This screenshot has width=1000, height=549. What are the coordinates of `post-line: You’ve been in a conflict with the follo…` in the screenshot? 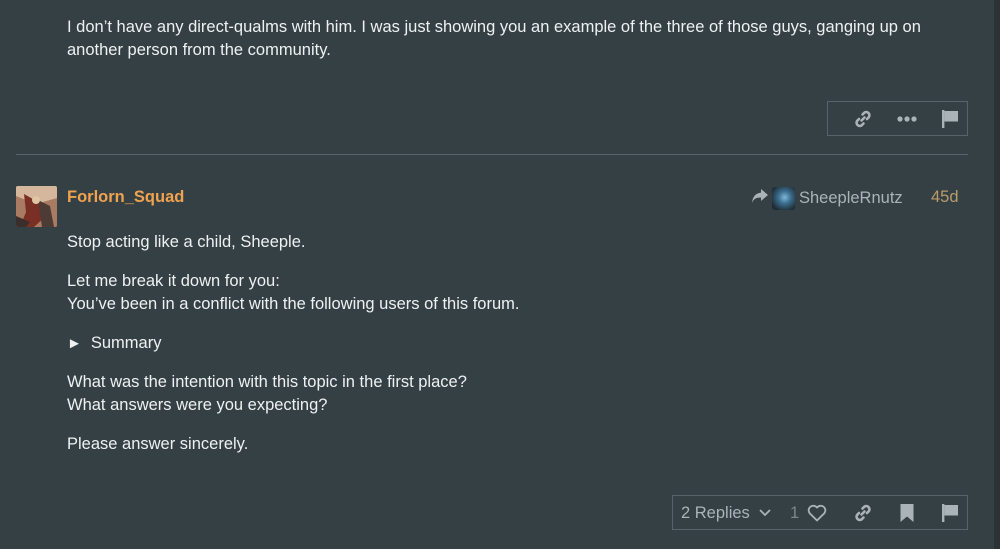 It's located at (293, 304).